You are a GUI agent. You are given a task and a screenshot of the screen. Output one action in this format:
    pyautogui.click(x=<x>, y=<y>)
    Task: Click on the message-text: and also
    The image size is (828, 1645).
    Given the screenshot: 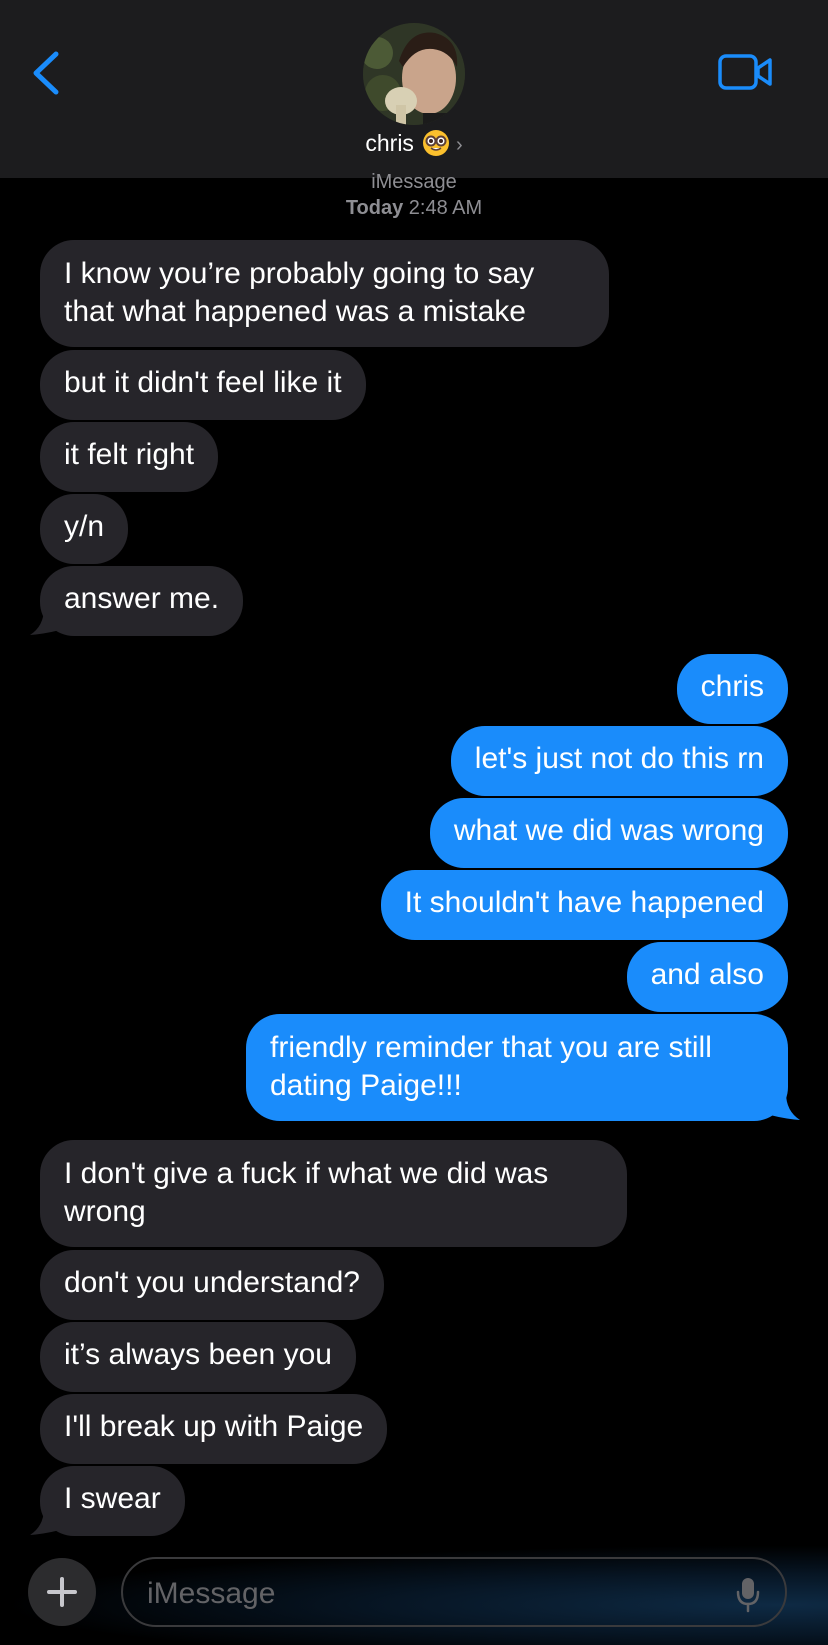 What is the action you would take?
    pyautogui.click(x=707, y=974)
    